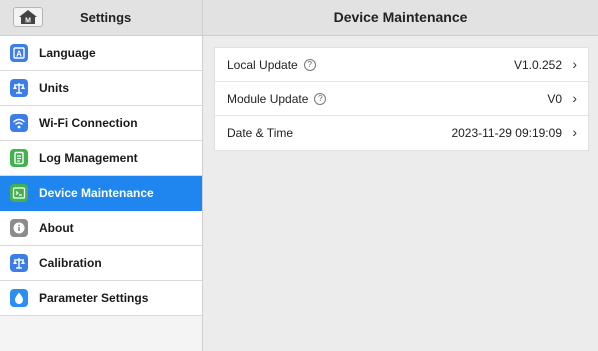 The image size is (598, 351). Describe the element at coordinates (19, 158) in the screenshot. I see `document-icon` at that location.